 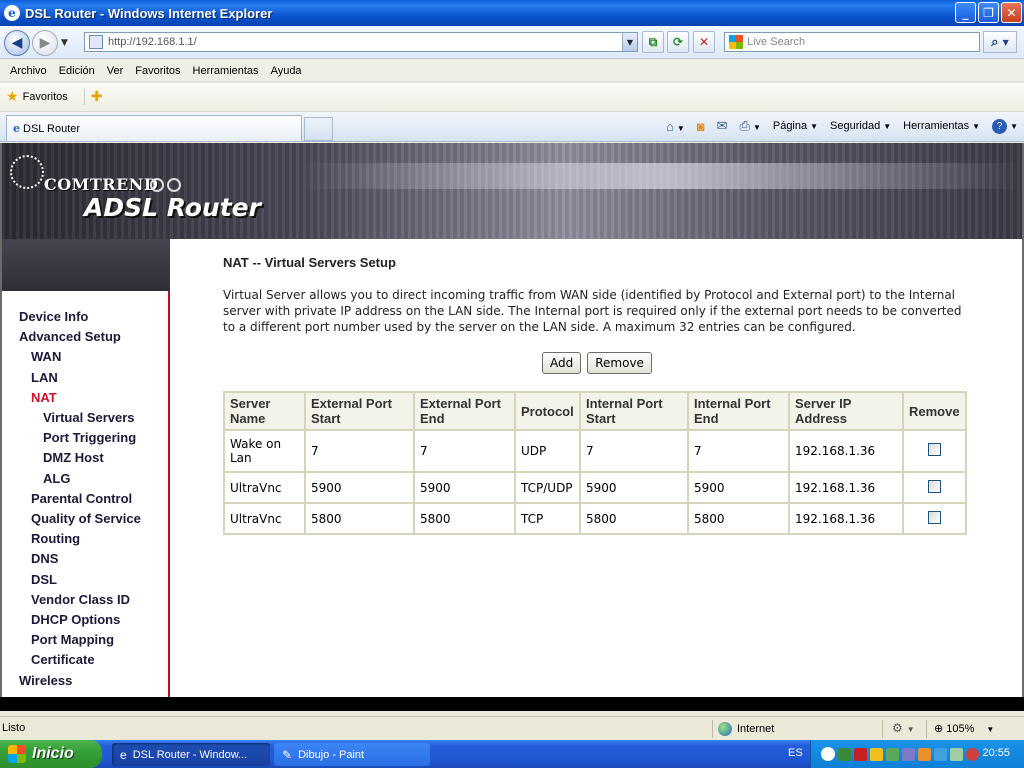 What do you see at coordinates (744, 125) in the screenshot?
I see `print-icon: ⎙` at bounding box center [744, 125].